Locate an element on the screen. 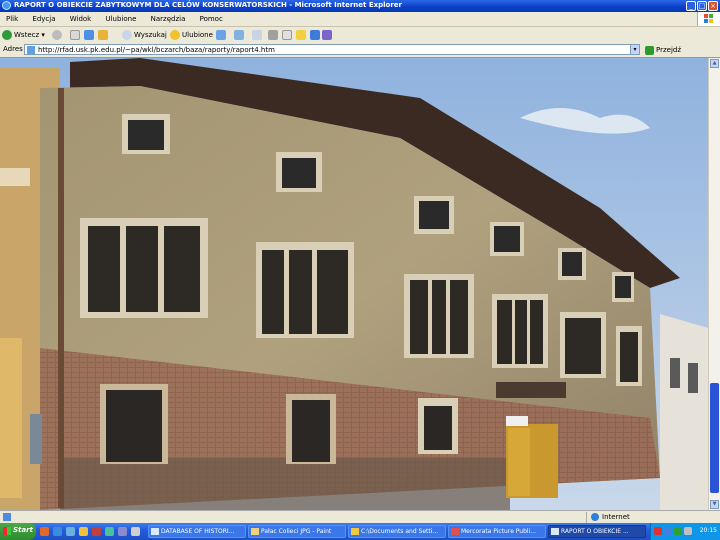 The image size is (720, 540). security-zone: Internet is located at coordinates (608, 517).